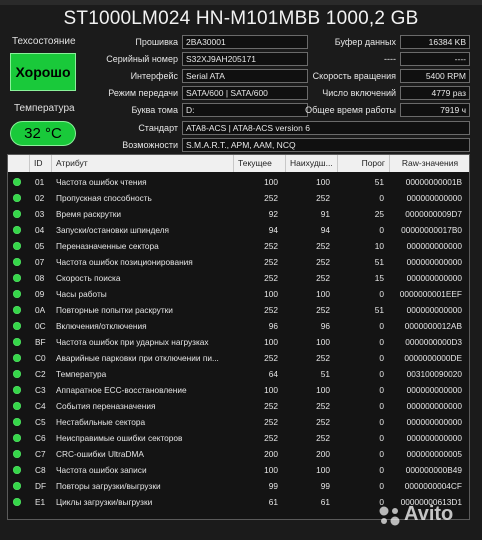 The image size is (482, 540). I want to click on cell-attribute: Повторные попытки раскрутки, so click(114, 310).